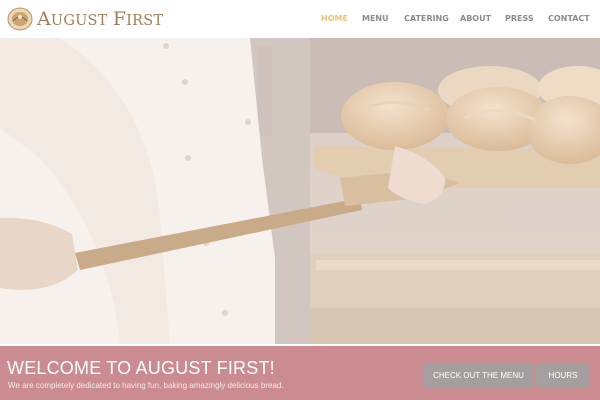  What do you see at coordinates (100, 19) in the screenshot?
I see `logo-text: AUGUST FIRST` at bounding box center [100, 19].